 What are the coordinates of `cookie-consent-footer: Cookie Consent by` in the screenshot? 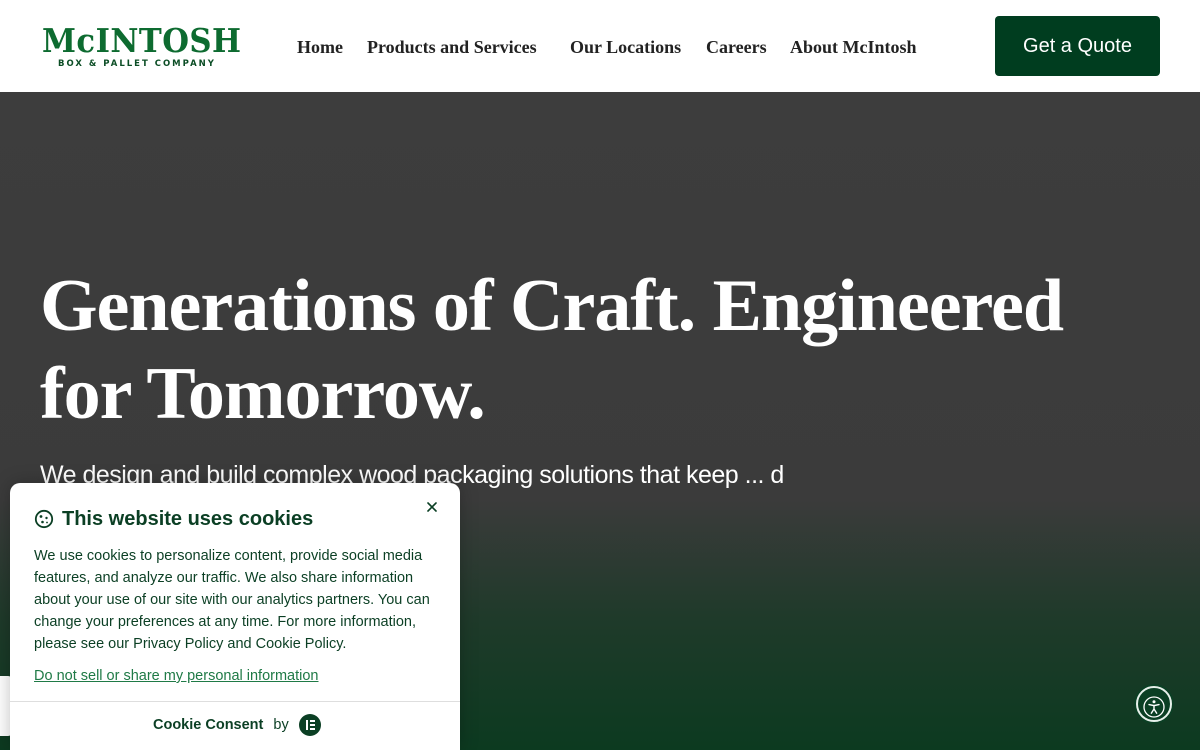 It's located at (237, 725).